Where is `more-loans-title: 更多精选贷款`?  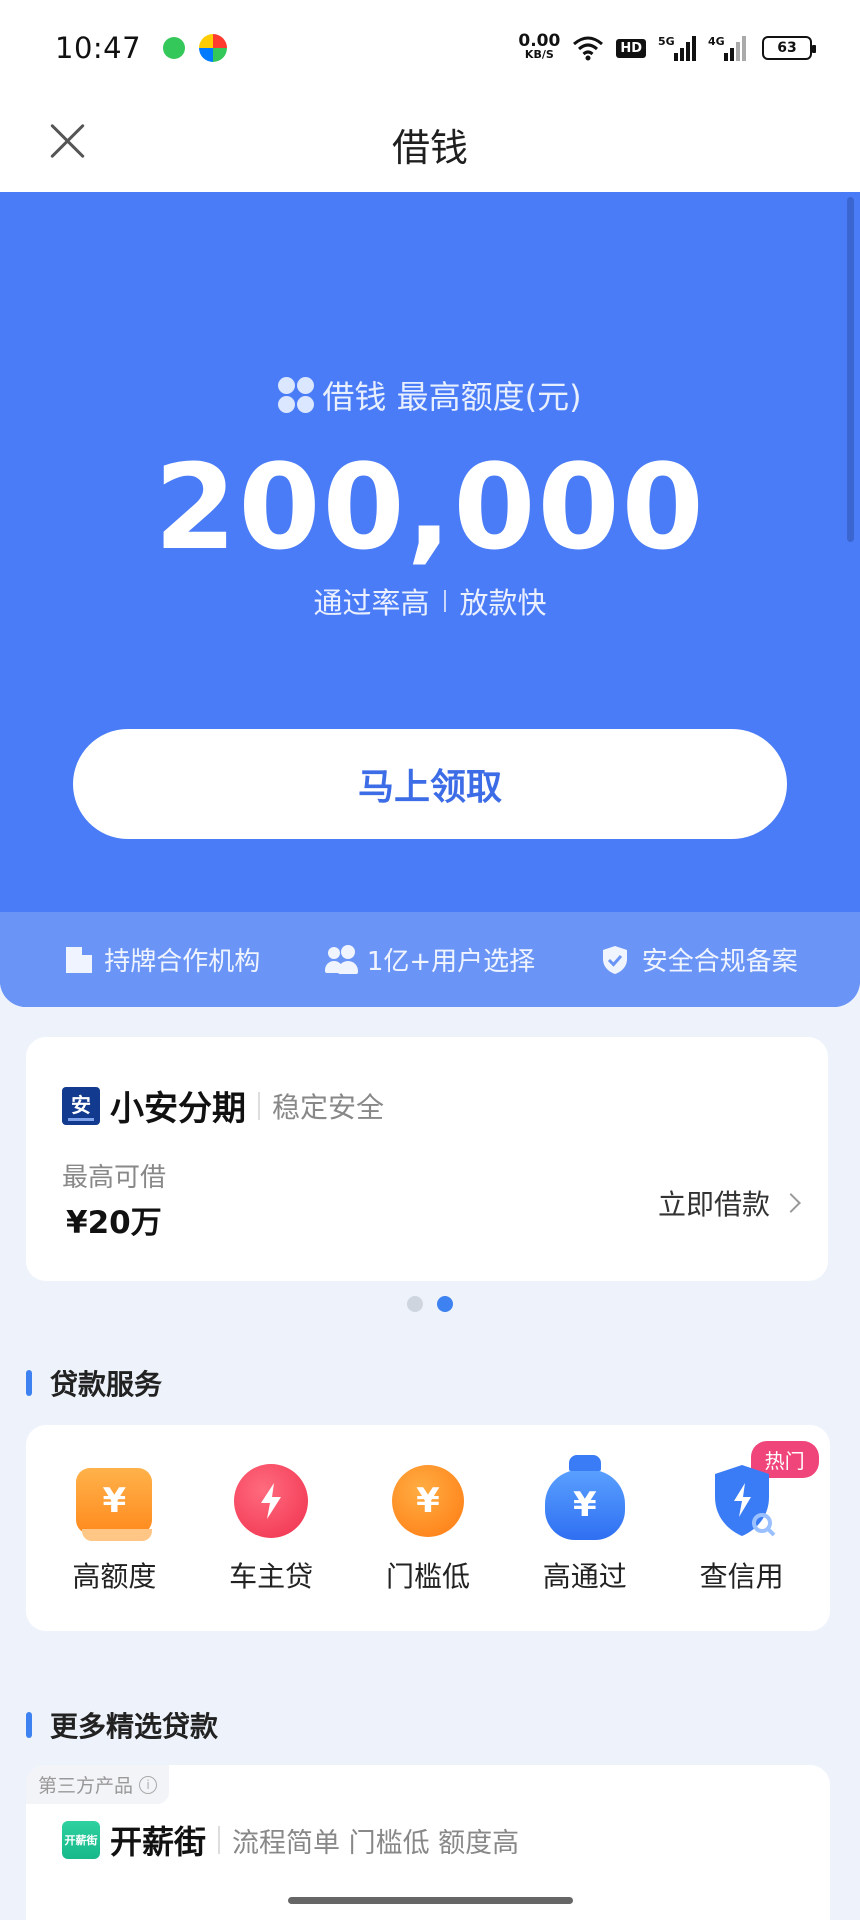
more-loans-title: 更多精选贷款 is located at coordinates (134, 1726).